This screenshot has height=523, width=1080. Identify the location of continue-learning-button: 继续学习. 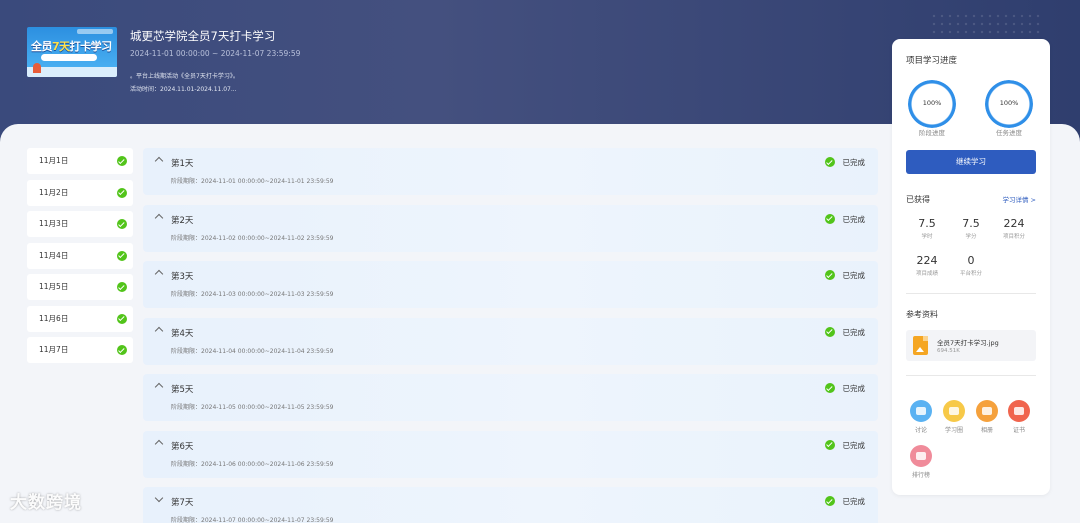
(971, 162).